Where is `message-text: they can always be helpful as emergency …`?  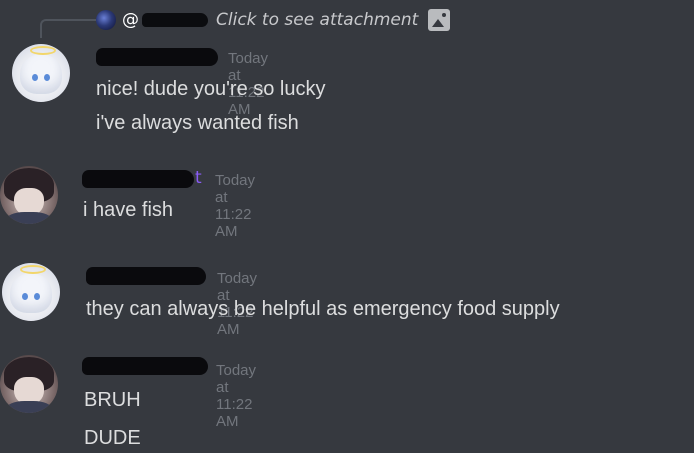 message-text: they can always be helpful as emergency … is located at coordinates (323, 309).